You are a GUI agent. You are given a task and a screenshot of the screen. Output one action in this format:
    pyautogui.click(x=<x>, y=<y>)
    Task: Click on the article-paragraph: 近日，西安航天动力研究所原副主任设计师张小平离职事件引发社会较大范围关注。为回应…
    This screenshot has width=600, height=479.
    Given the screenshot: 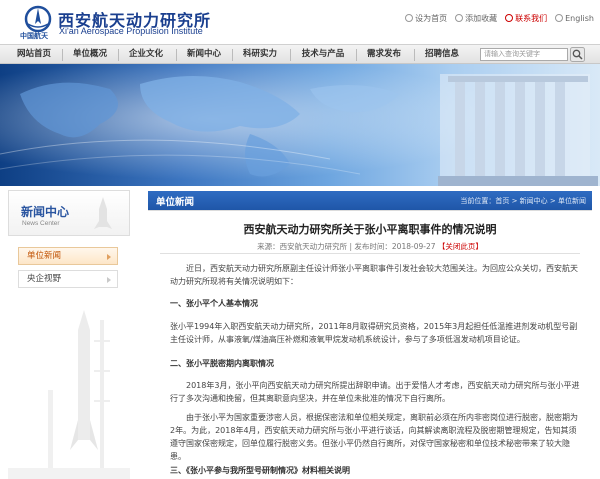 What is the action you would take?
    pyautogui.click(x=374, y=275)
    